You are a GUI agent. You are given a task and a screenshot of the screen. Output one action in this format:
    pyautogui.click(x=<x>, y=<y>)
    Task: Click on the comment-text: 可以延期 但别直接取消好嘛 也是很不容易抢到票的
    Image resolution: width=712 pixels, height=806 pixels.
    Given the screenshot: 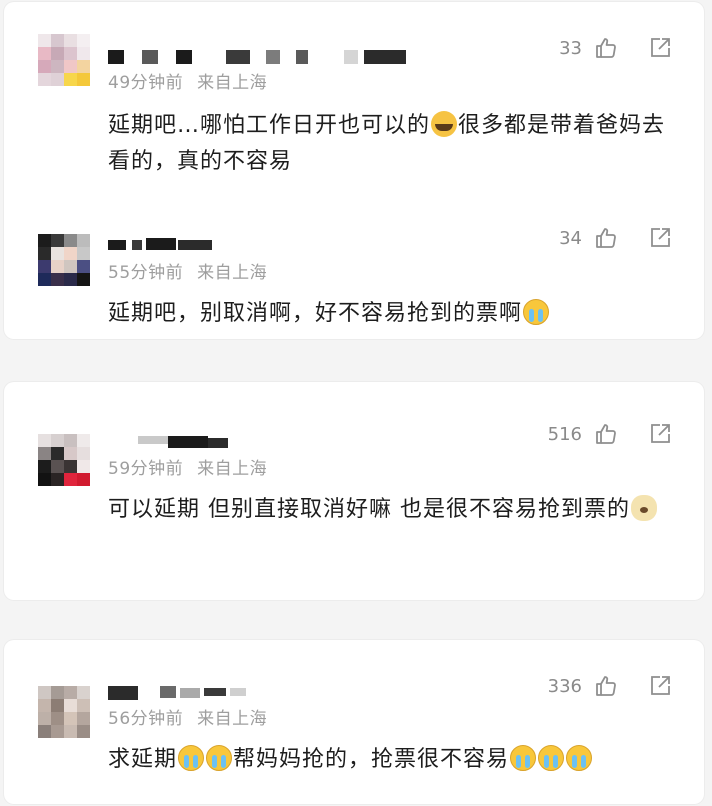 What is the action you would take?
    pyautogui.click(x=393, y=510)
    